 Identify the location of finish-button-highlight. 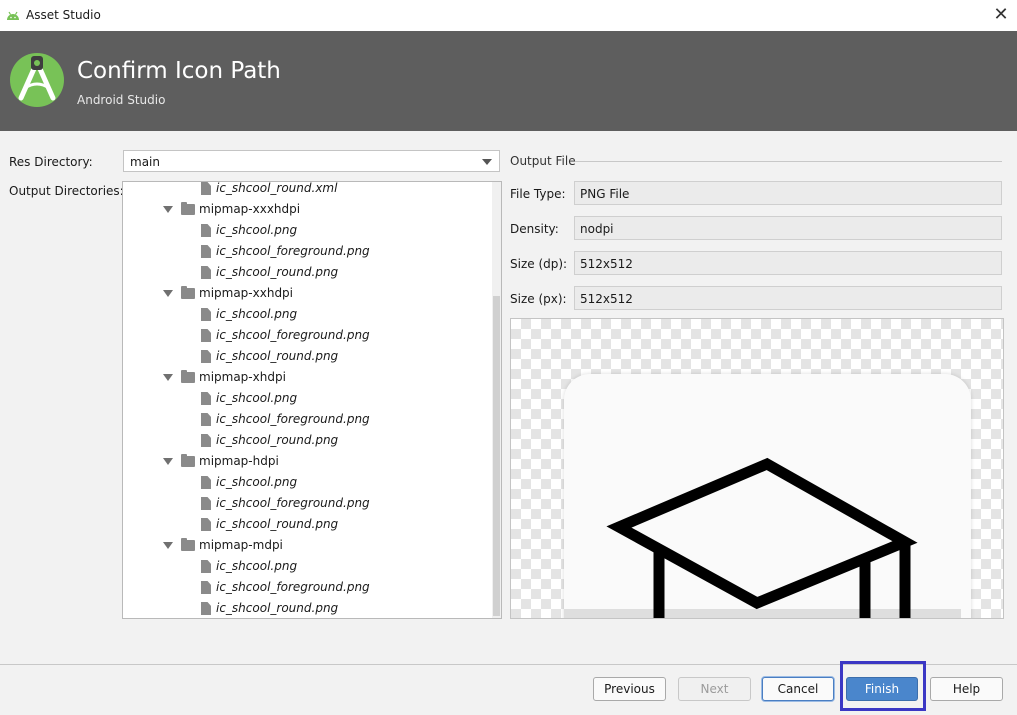
(883, 686).